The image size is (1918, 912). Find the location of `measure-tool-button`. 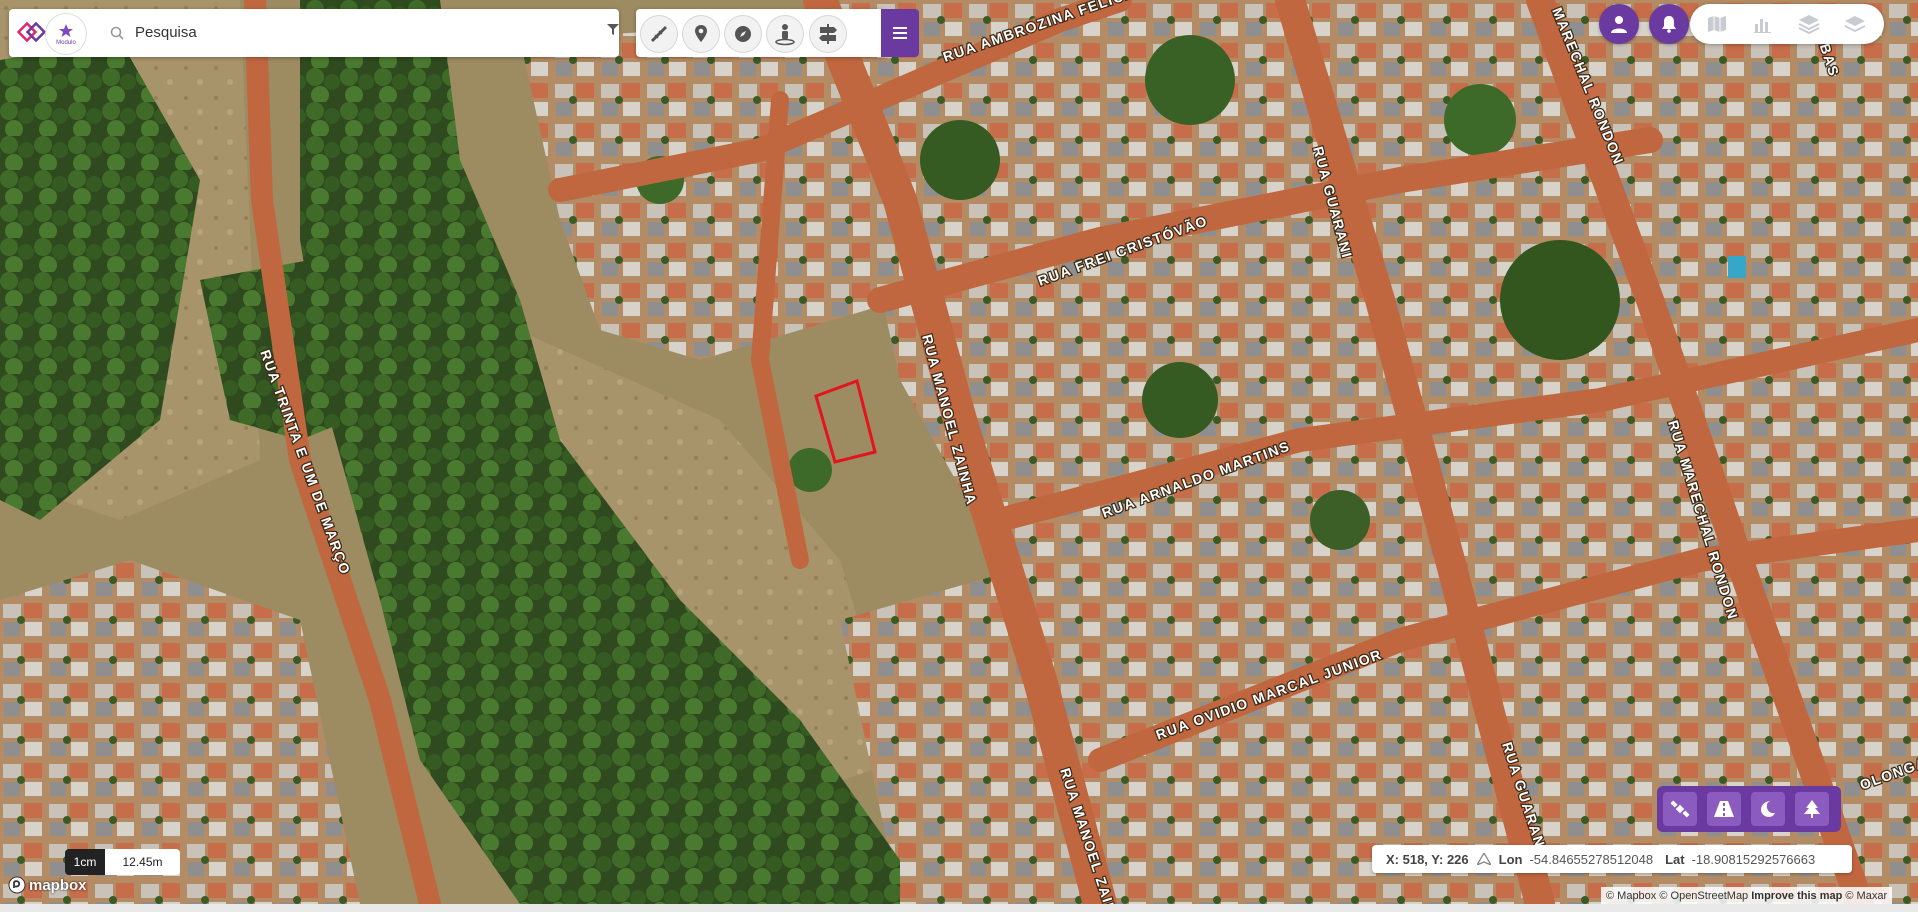

measure-tool-button is located at coordinates (659, 34).